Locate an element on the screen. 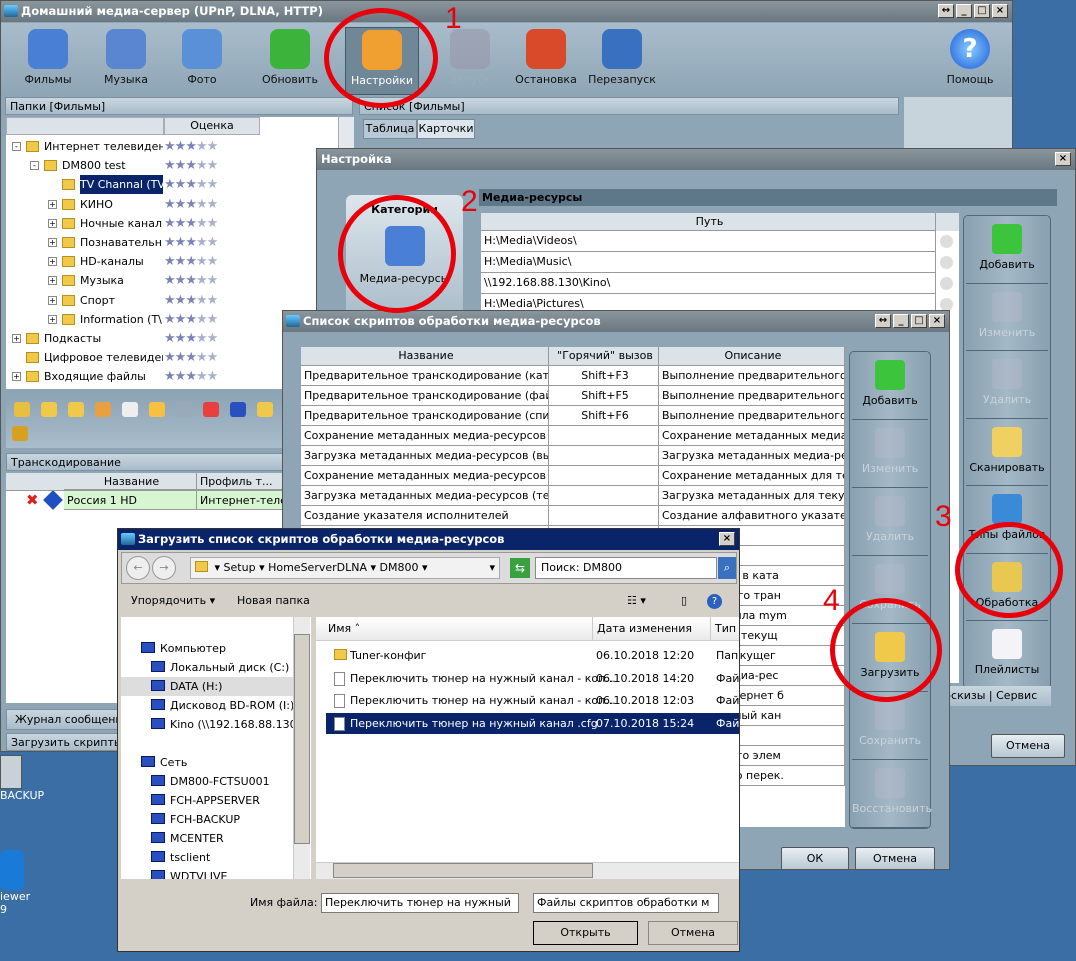  refresh-button: ⇆ is located at coordinates (520, 568).